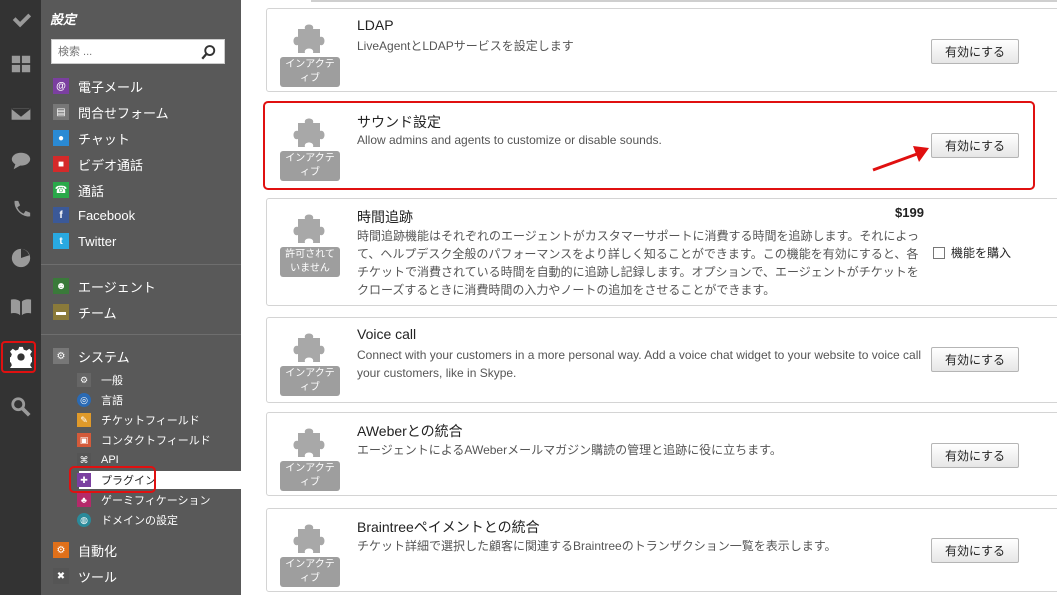  I want to click on domain-icon: ◍, so click(84, 520).